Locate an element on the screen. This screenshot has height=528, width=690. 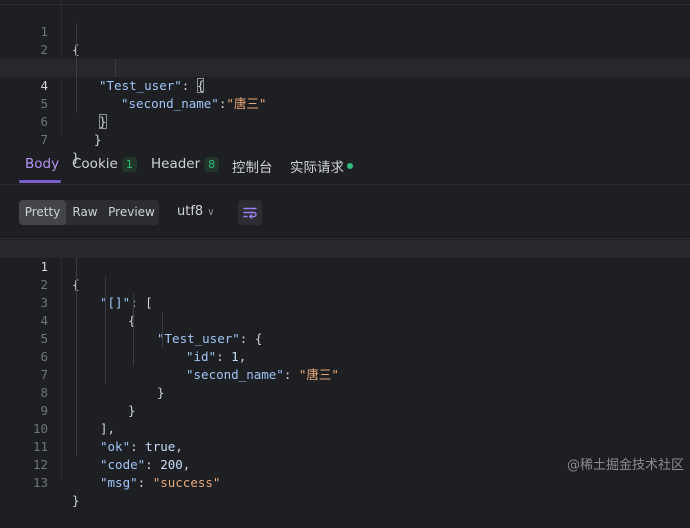
view-mode-switcher: Pretty Raw Preview is located at coordinates (89, 212).